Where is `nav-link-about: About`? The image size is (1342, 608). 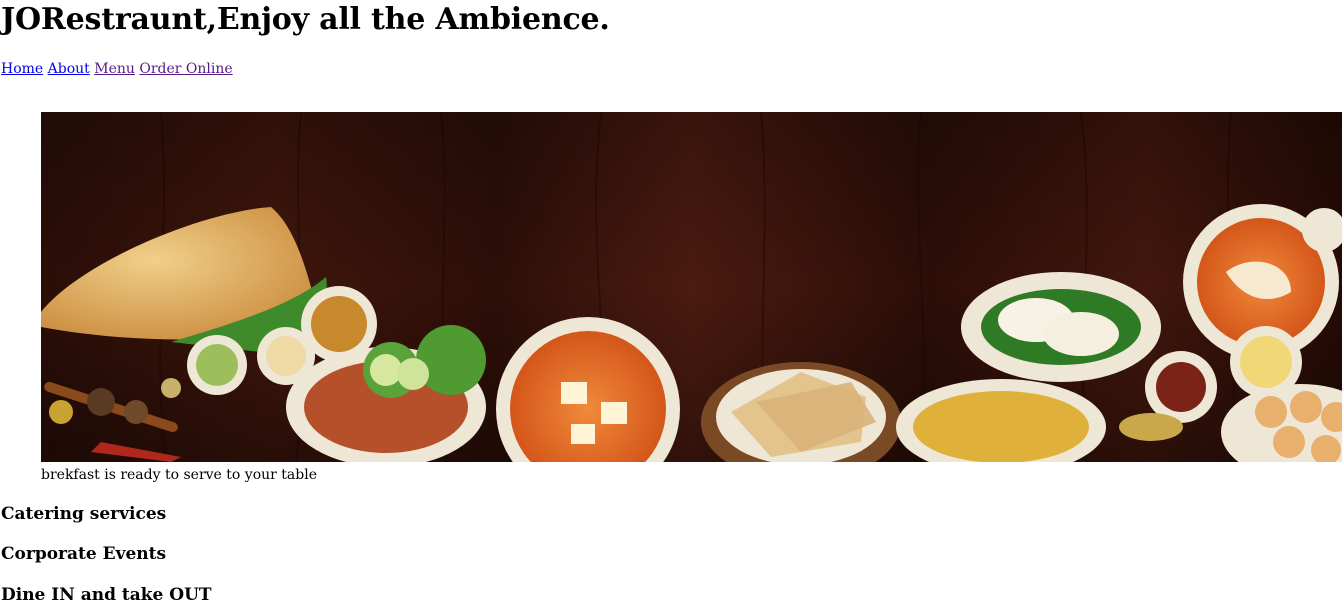
nav-link-about: About is located at coordinates (69, 69).